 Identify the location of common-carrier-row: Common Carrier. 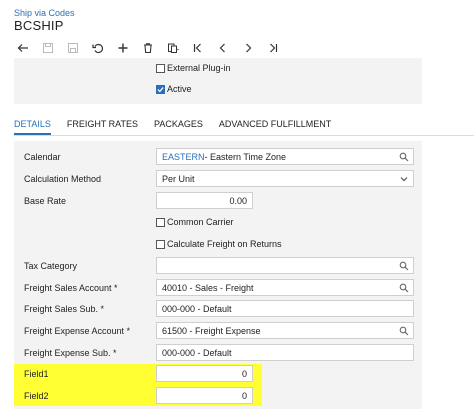
(195, 222).